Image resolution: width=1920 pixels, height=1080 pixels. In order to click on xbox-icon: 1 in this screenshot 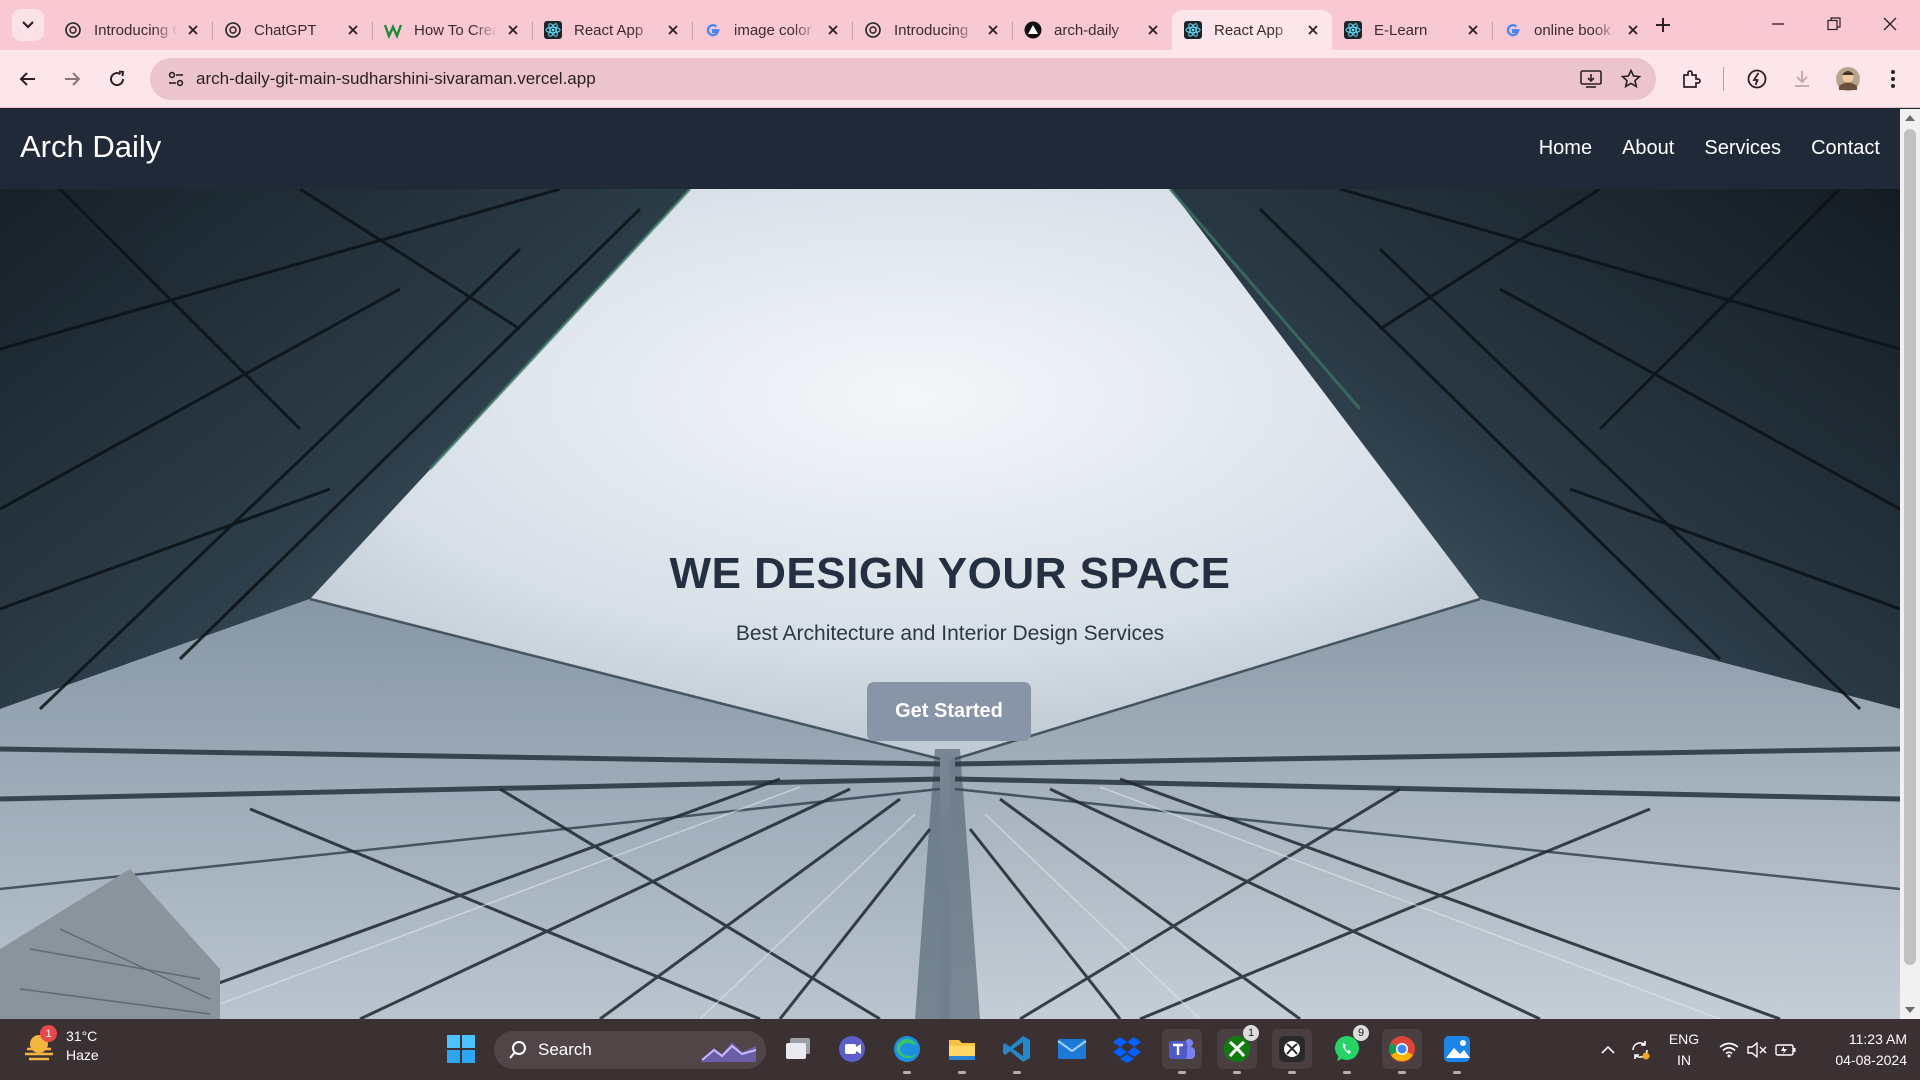, I will do `click(1238, 1049)`.